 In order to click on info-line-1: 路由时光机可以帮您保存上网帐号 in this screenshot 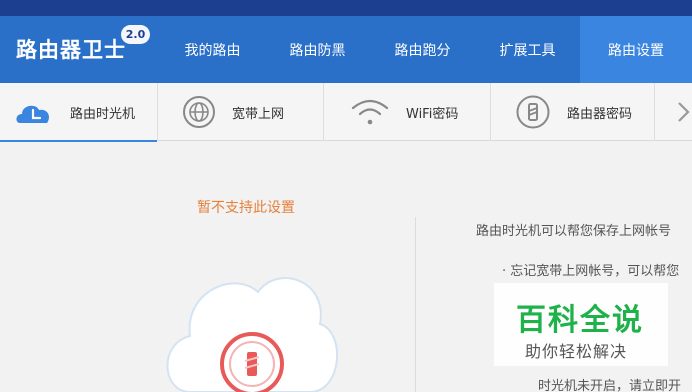, I will do `click(574, 231)`.